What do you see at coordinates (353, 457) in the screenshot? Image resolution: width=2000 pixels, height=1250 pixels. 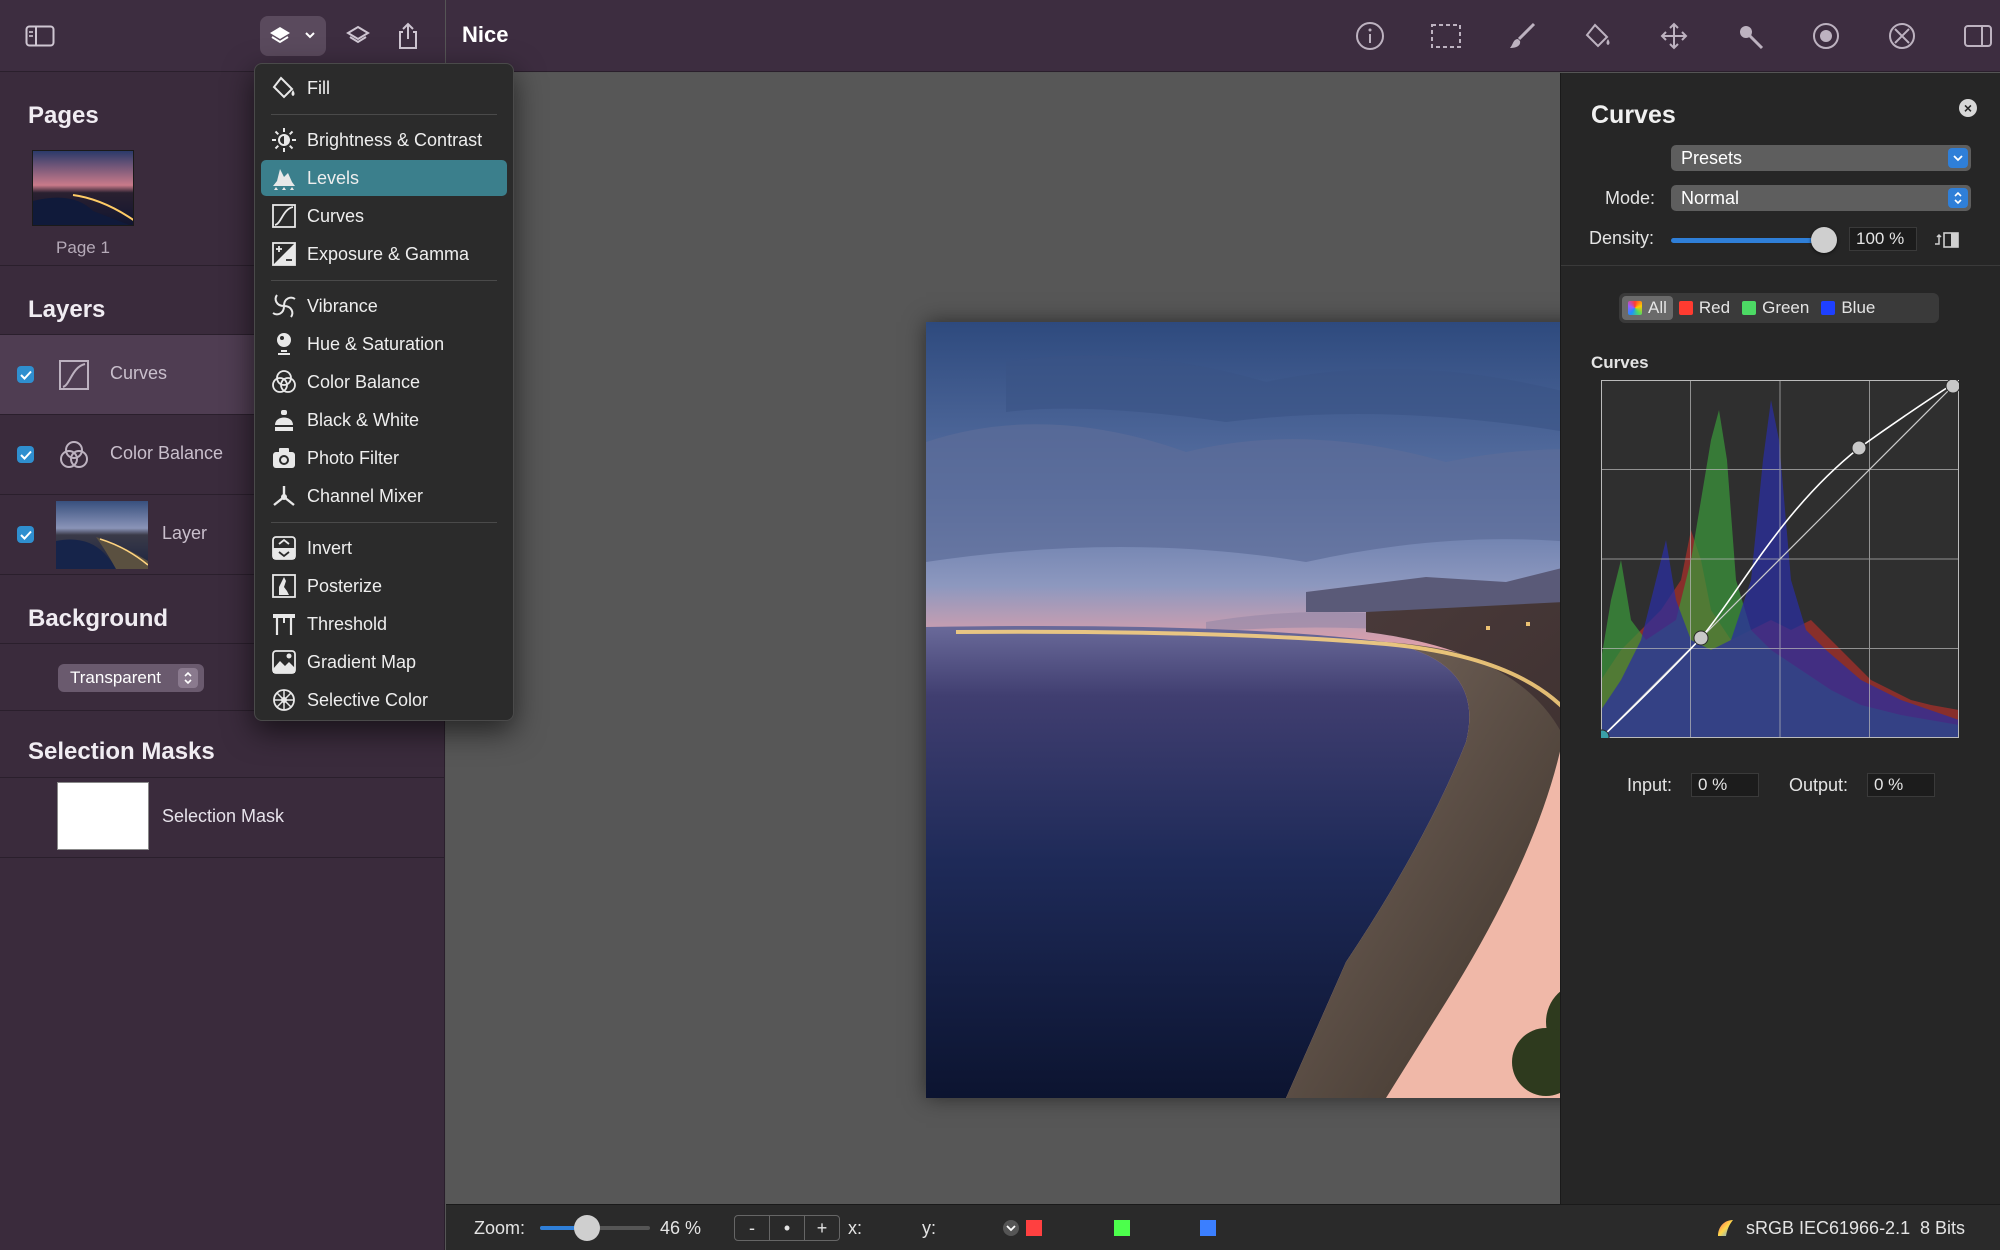 I see `menu-item-label: Photo Filter` at bounding box center [353, 457].